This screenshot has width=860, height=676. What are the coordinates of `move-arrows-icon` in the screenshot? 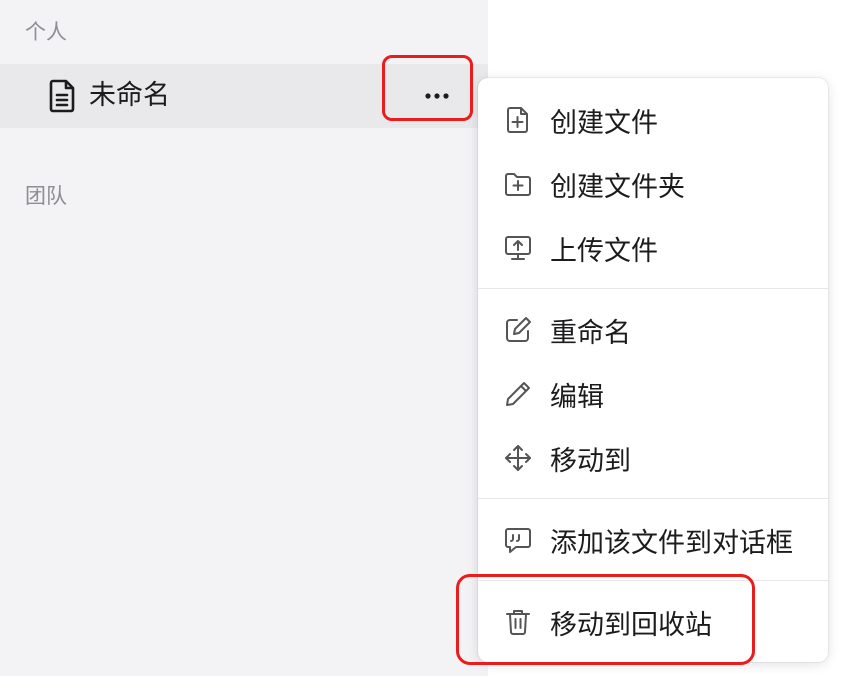 It's located at (518, 458).